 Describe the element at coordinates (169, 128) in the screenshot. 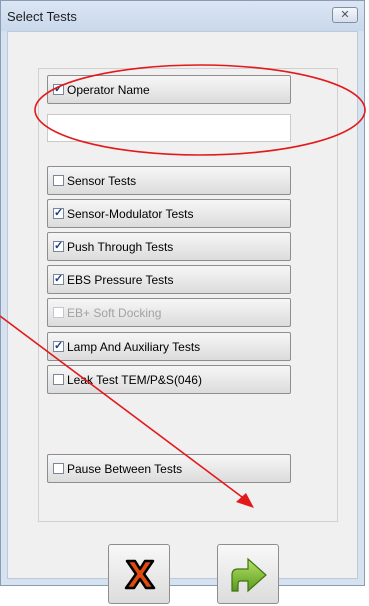

I see `operator-name-input` at that location.